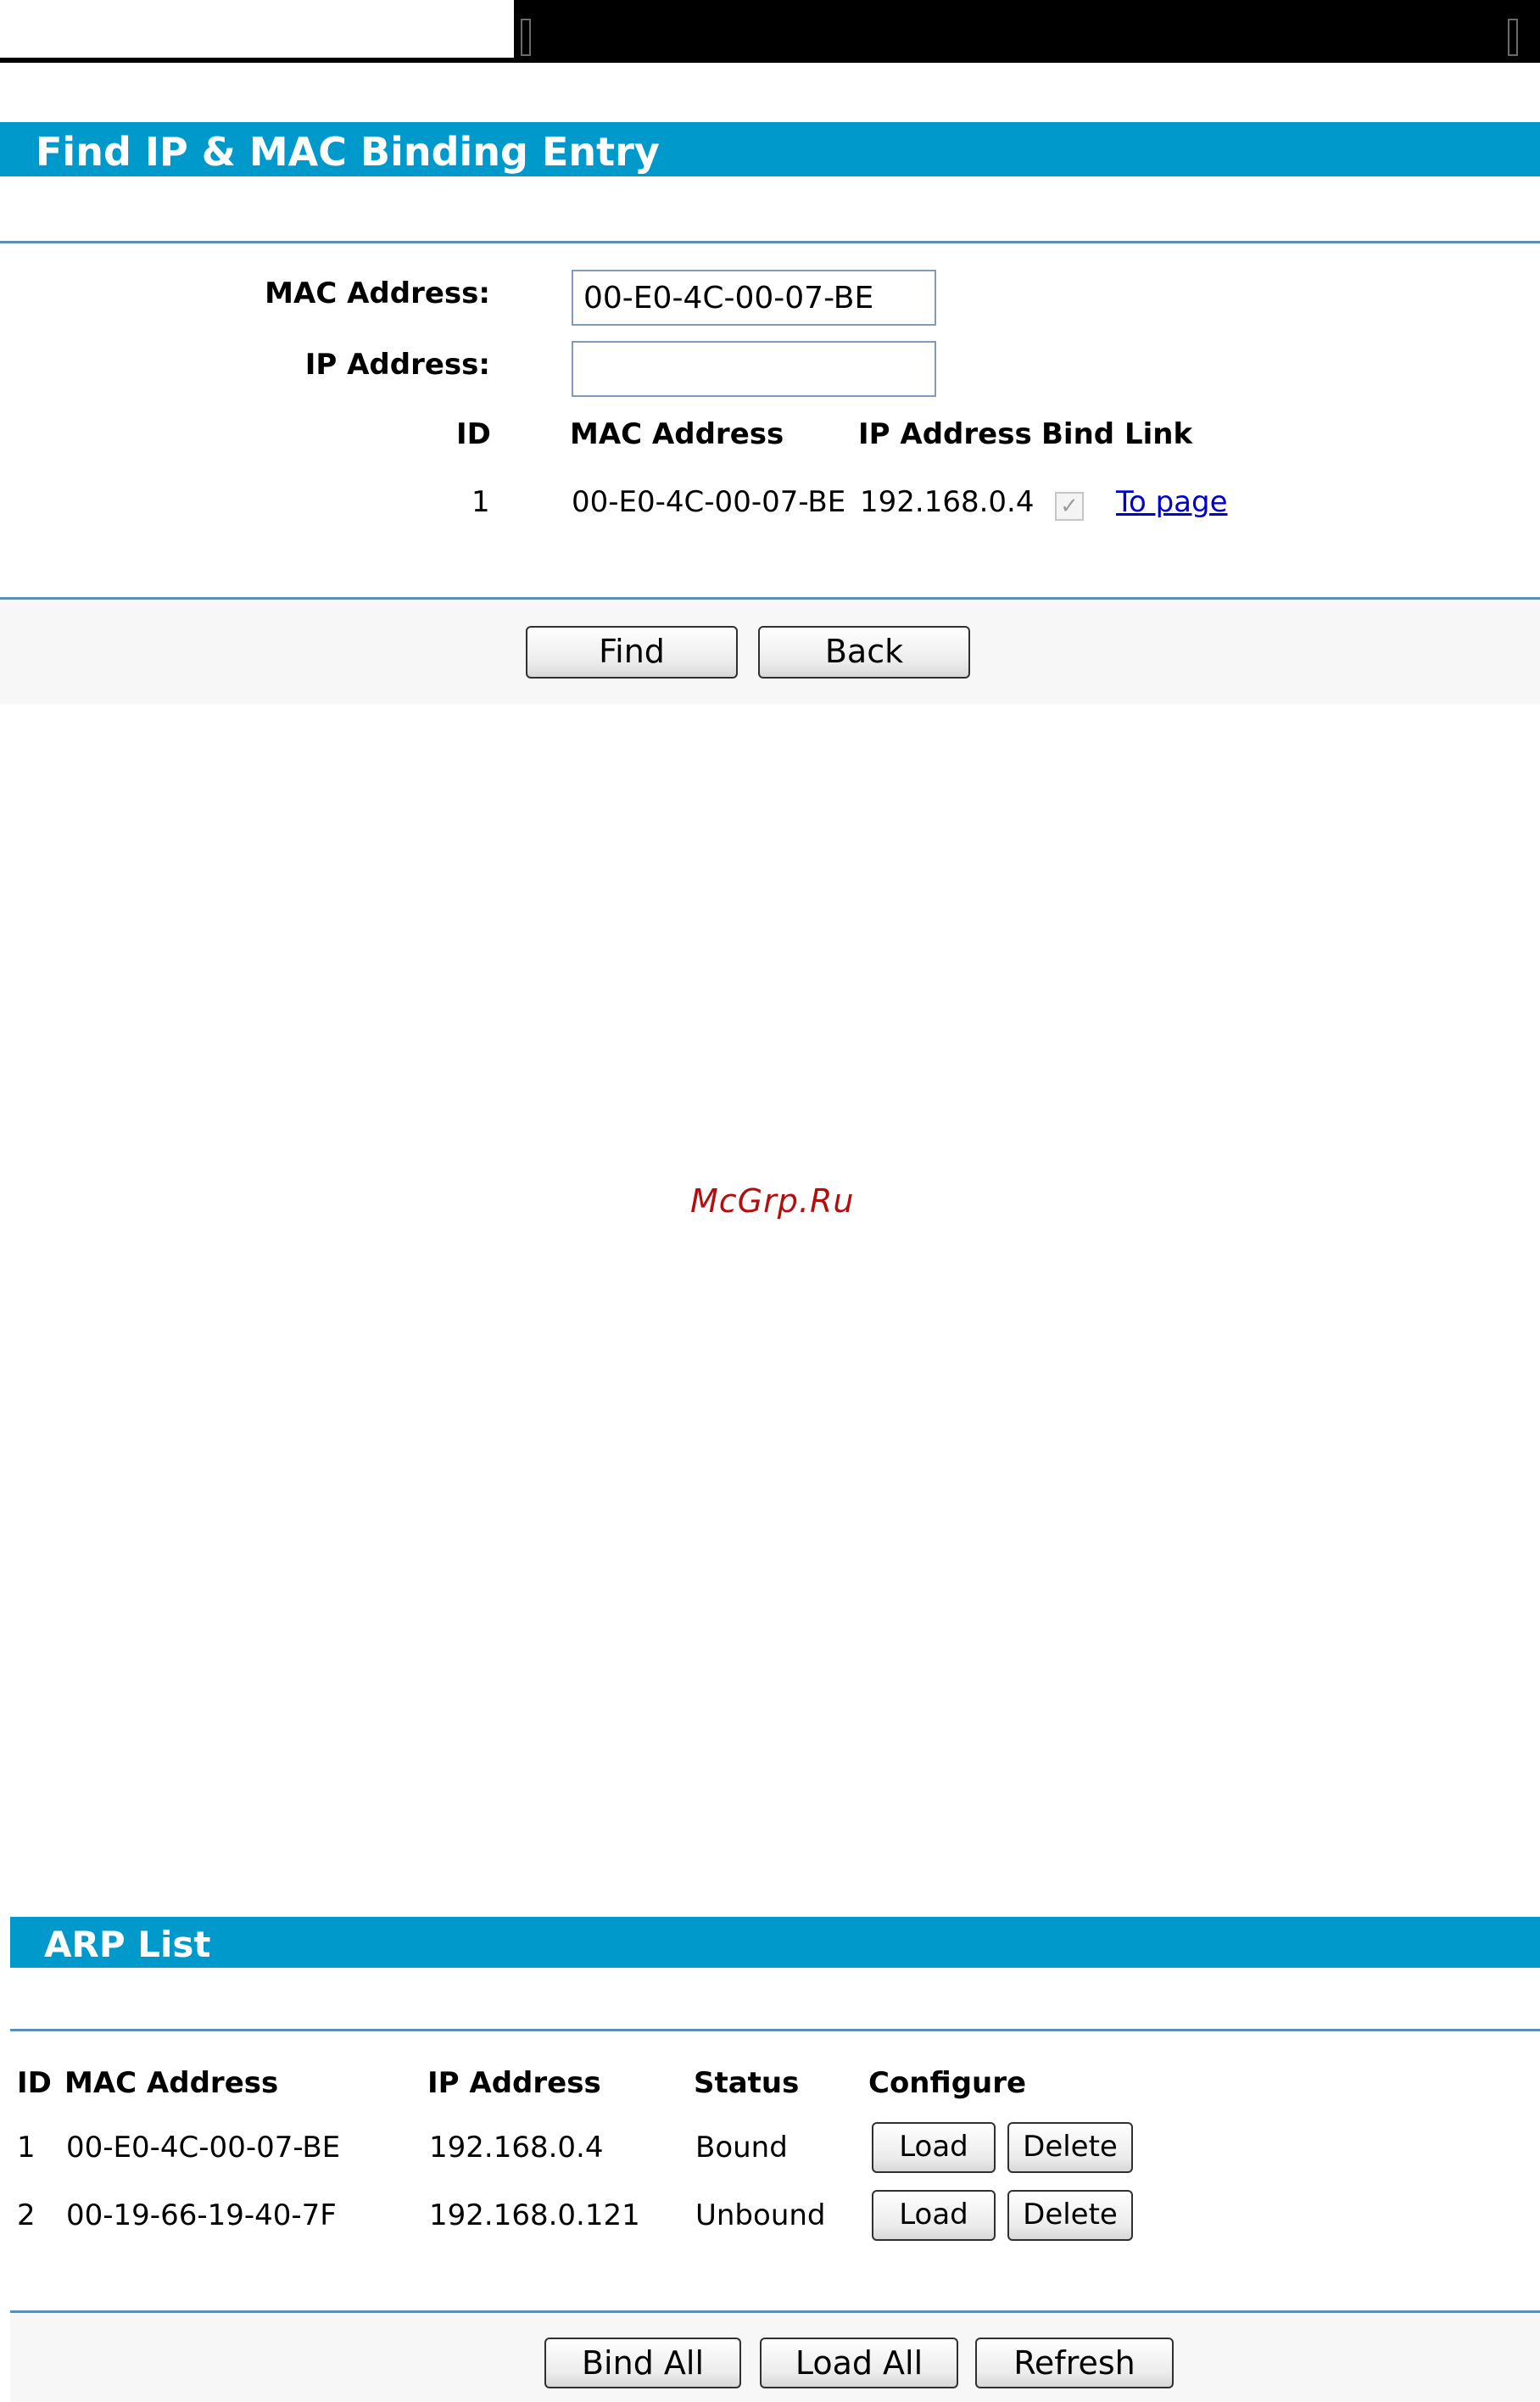 This screenshot has width=1540, height=2402. Describe the element at coordinates (1513, 37) in the screenshot. I see `header-marker-right` at that location.